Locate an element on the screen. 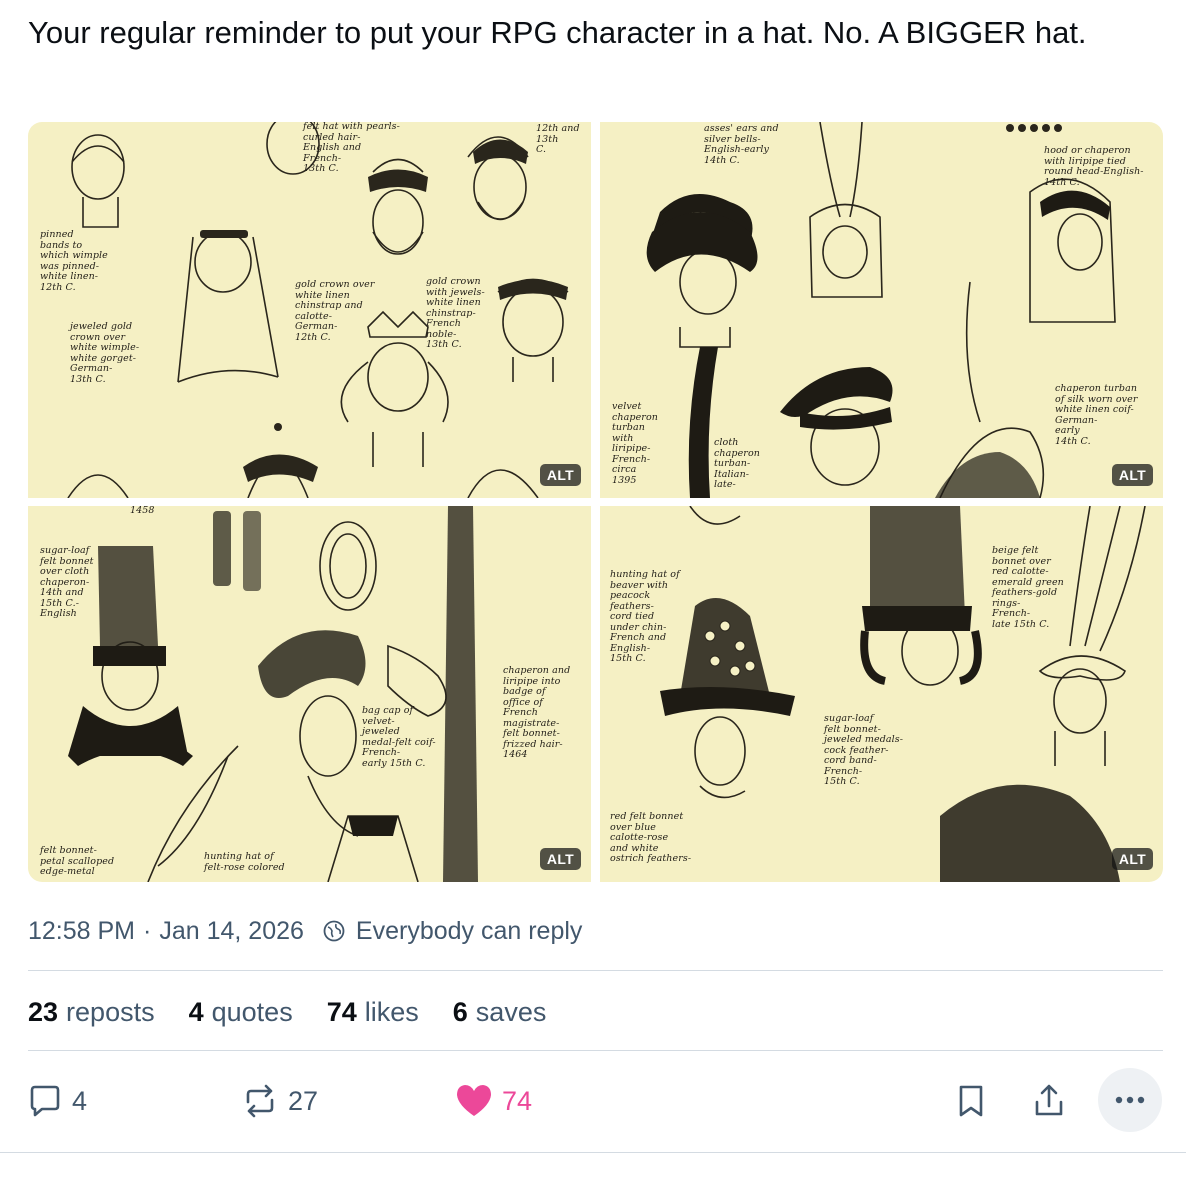 The height and width of the screenshot is (1178, 1186). likes-stat: 74 likes is located at coordinates (373, 1012).